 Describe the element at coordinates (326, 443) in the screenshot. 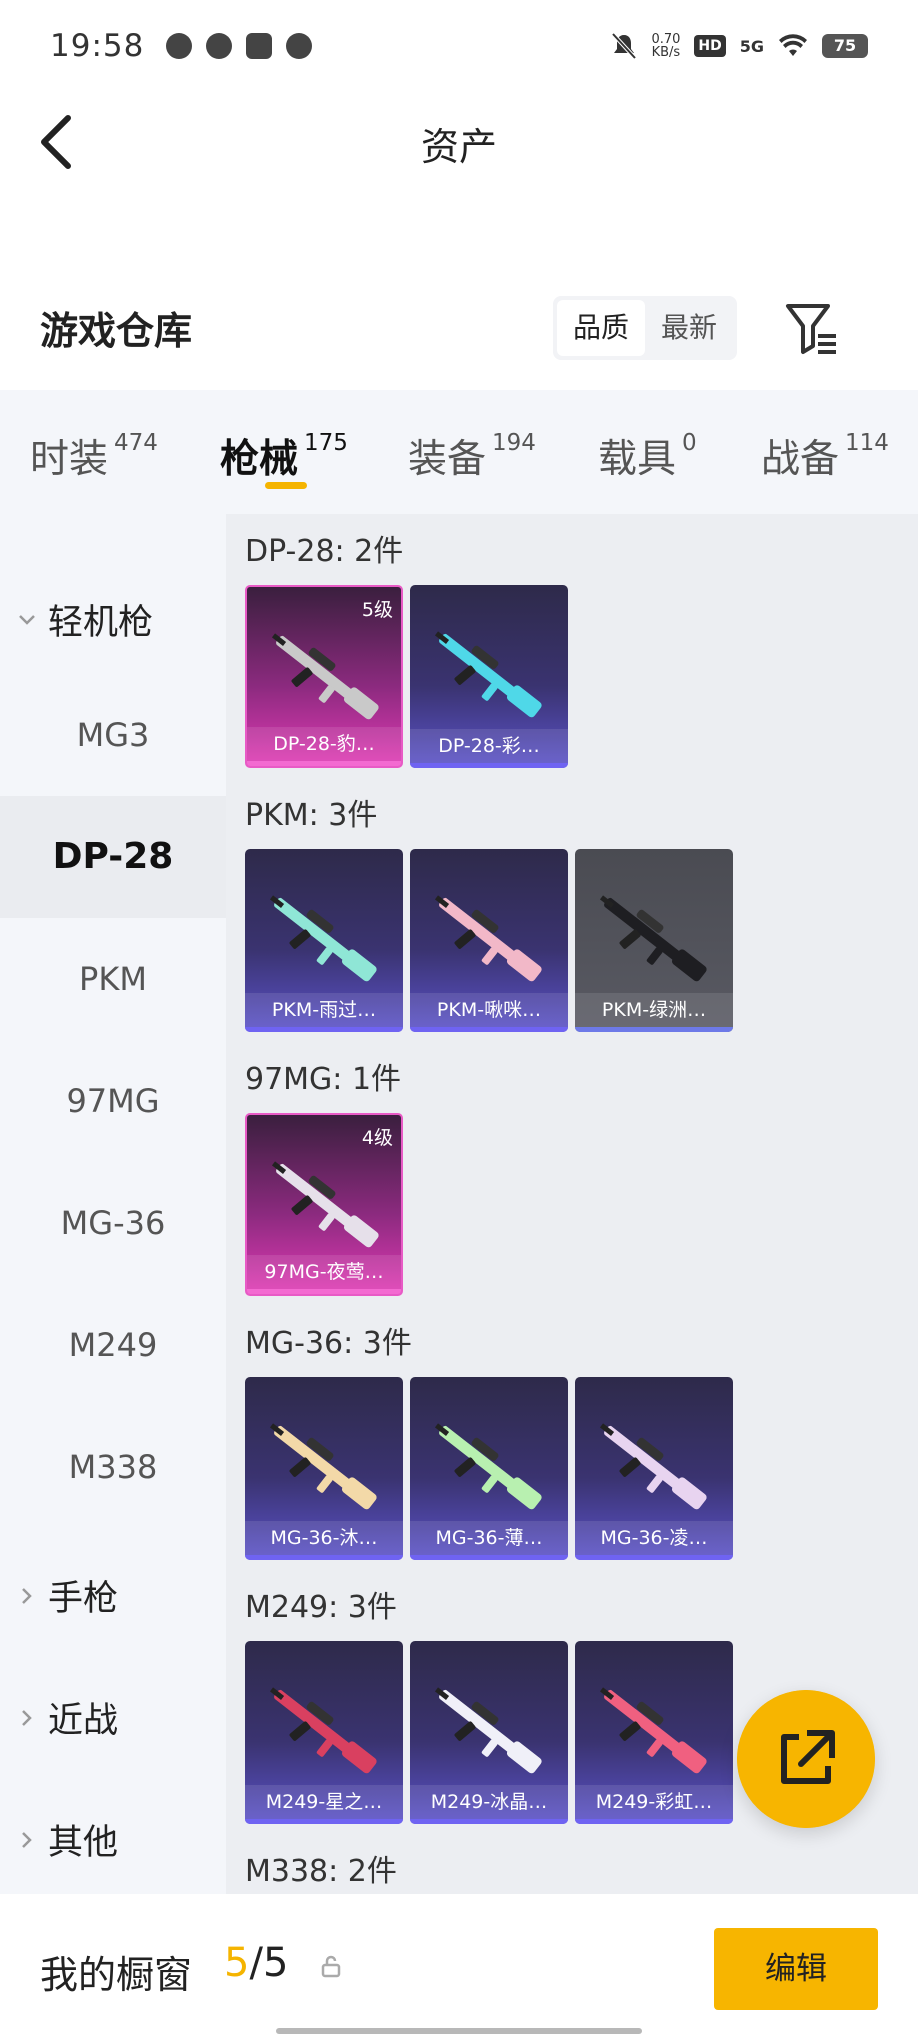

I see `tab-count: 175` at that location.